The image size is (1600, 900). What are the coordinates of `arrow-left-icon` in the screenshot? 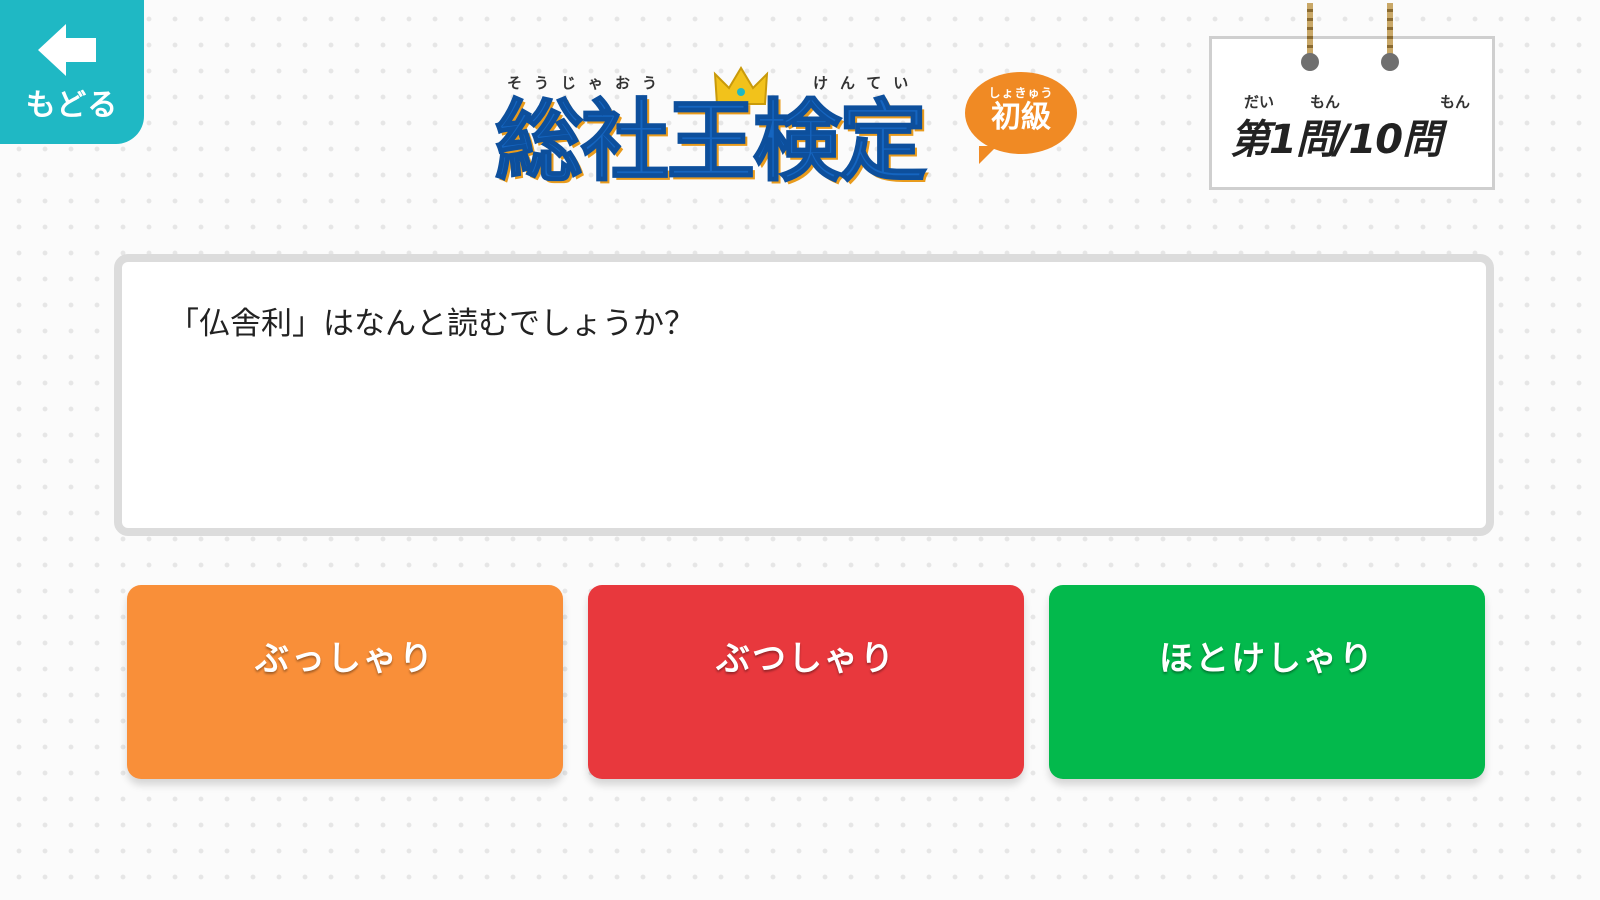 It's located at (68, 52).